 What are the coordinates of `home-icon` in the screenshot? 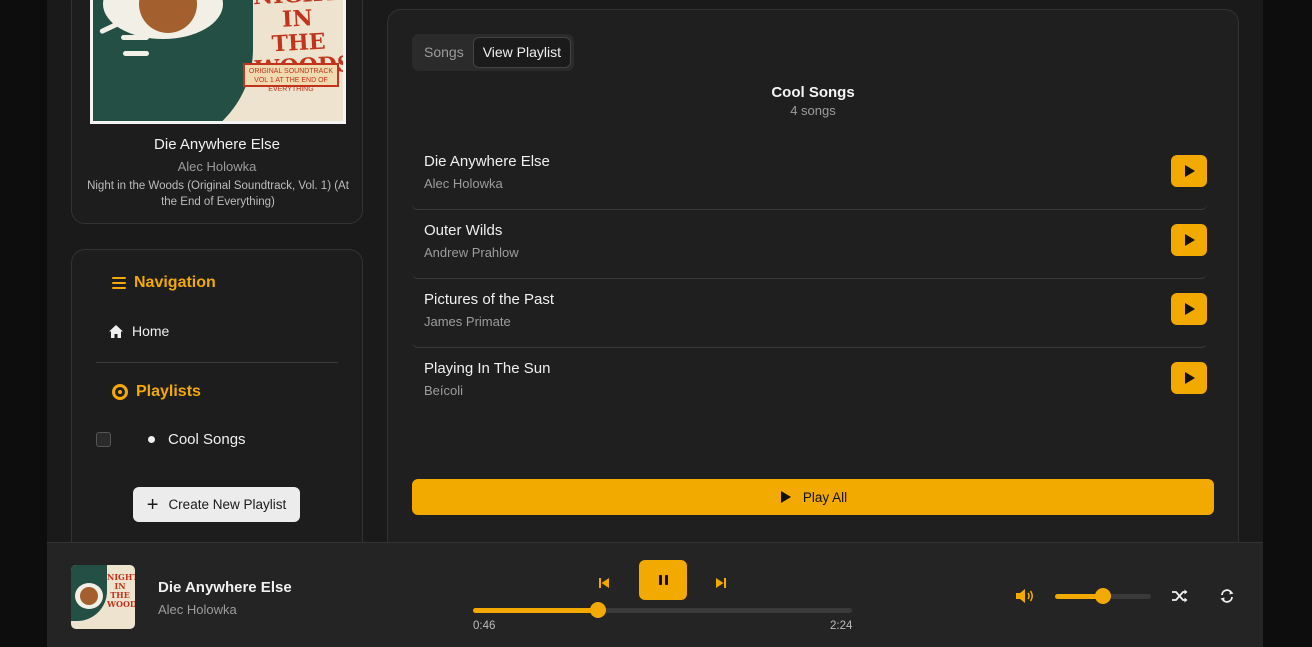 It's located at (116, 331).